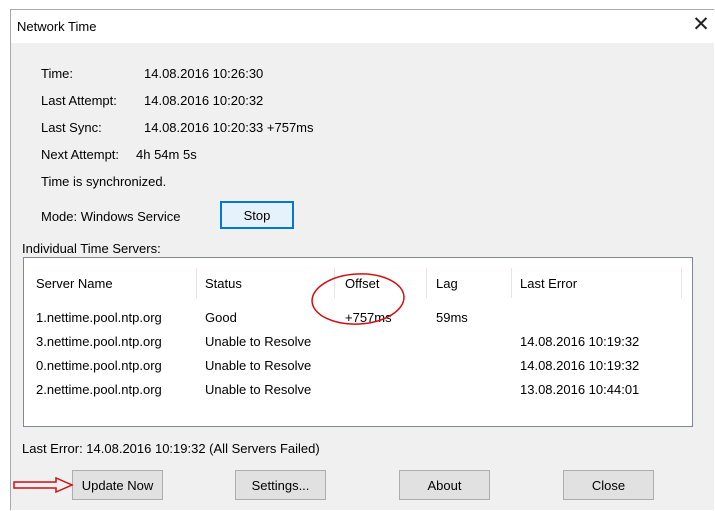 The width and height of the screenshot is (715, 511). I want to click on red-arrow-icon, so click(43, 485).